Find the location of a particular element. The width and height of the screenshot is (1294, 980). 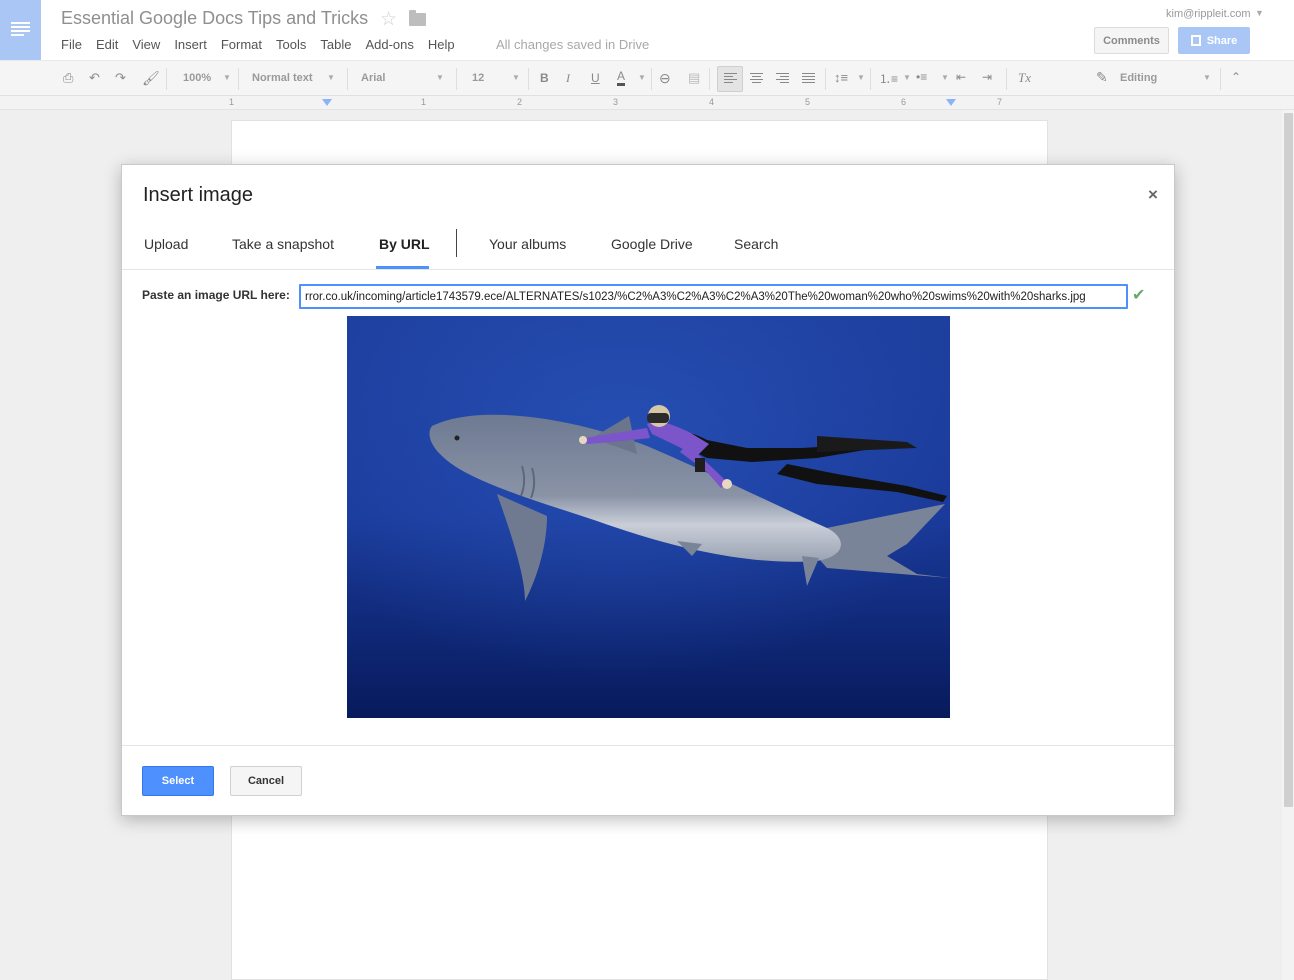

dialog-footer-divider is located at coordinates (648, 745).